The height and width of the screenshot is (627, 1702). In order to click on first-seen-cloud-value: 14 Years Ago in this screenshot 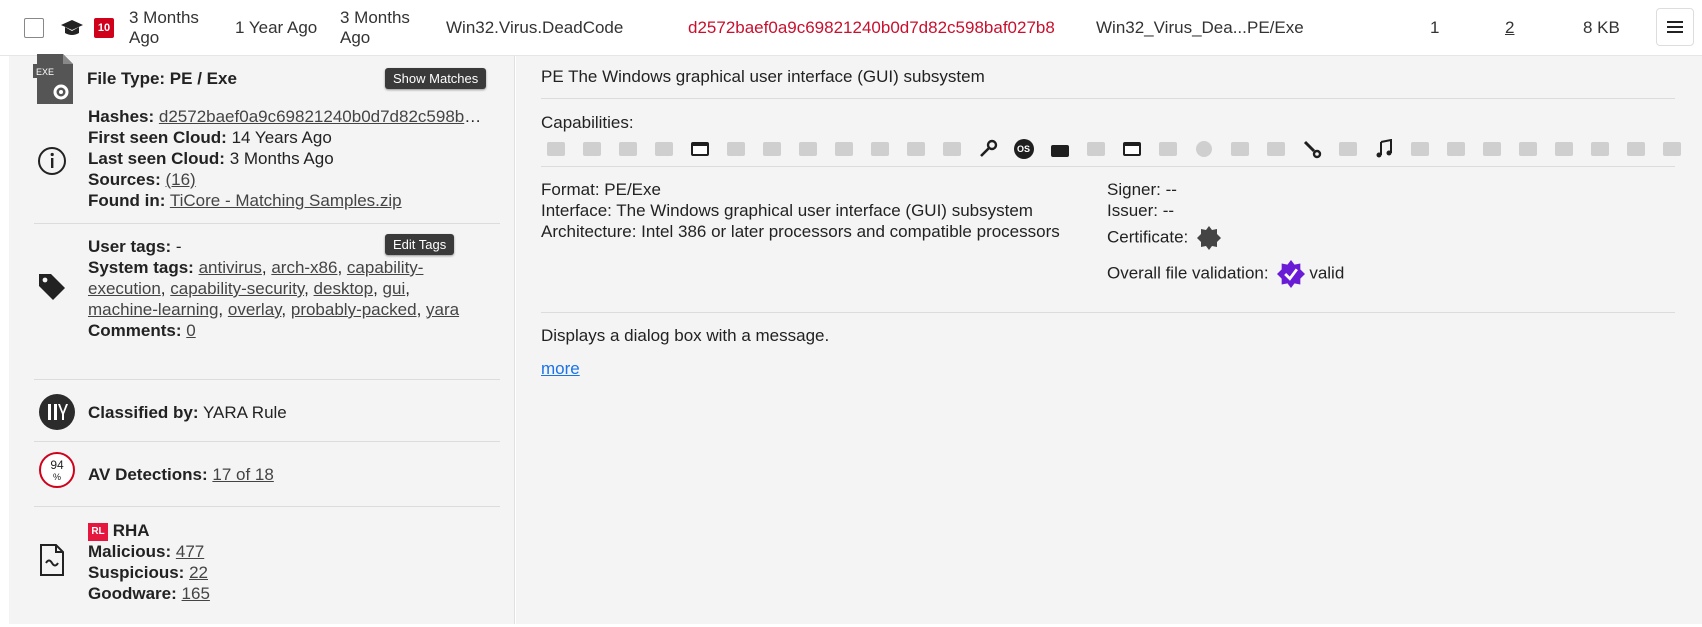, I will do `click(281, 137)`.